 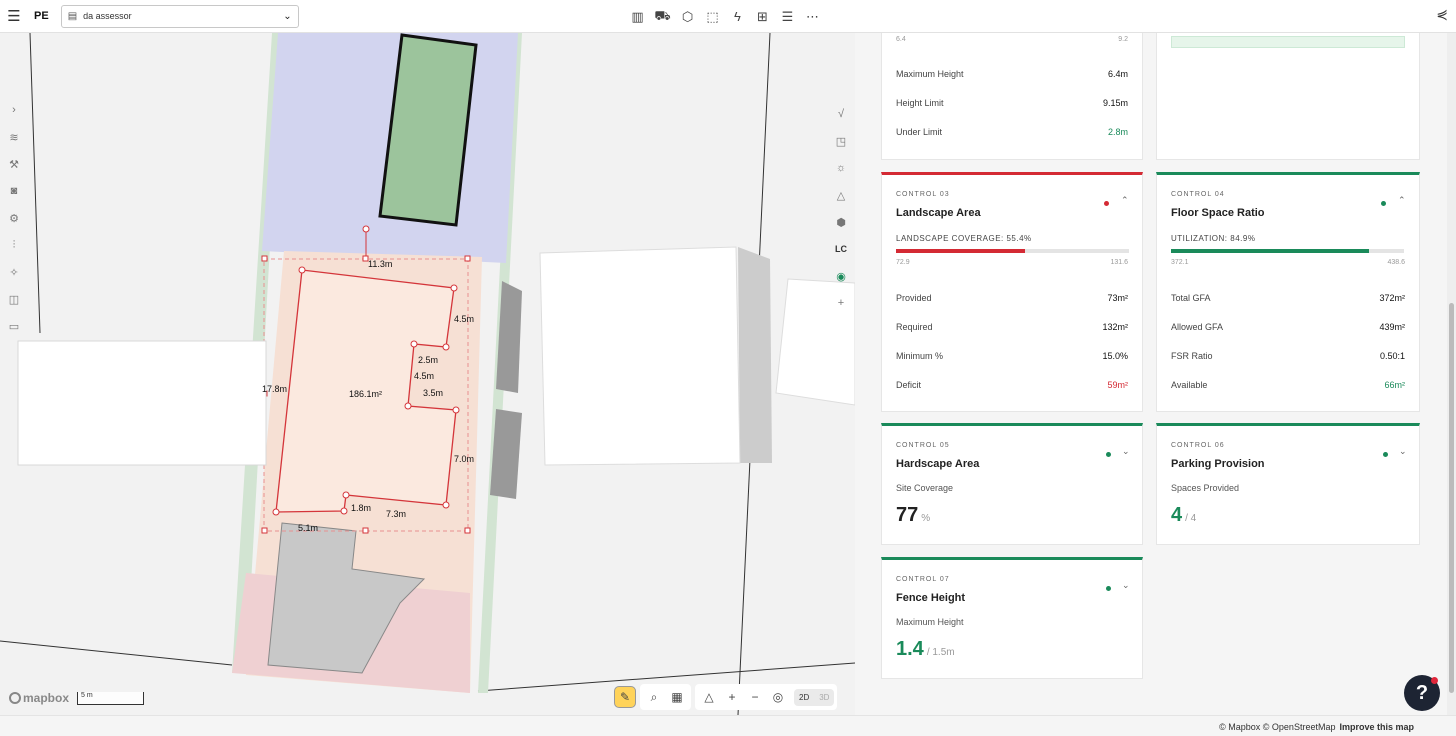 I want to click on eye-icon: ◉, so click(x=841, y=276).